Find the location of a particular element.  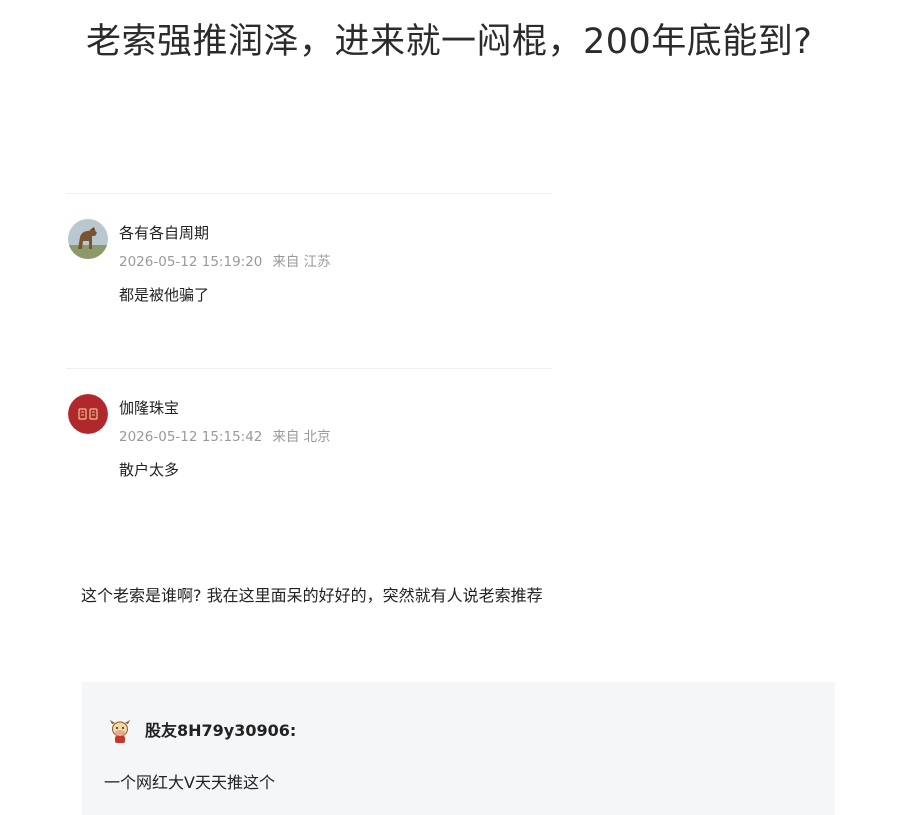

comment-item: 伽隆珠宝 2026-05-12 15:15:42 来自 北京 散户太多 is located at coordinates (309, 444).